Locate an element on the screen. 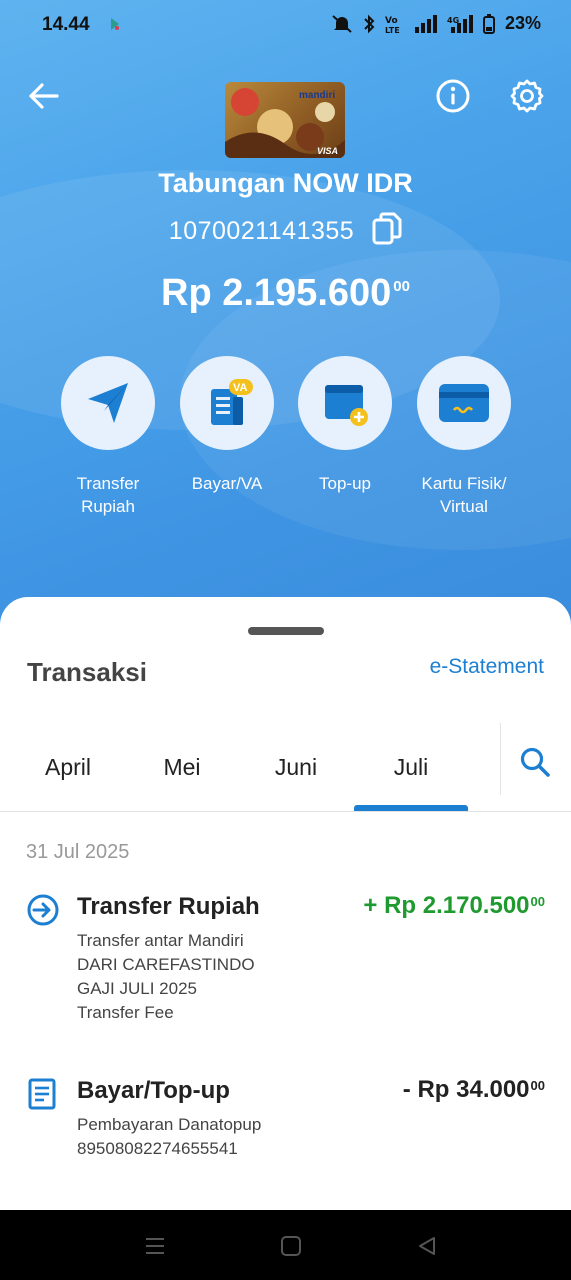 The height and width of the screenshot is (1280, 571). account-balance: Rp 2.195.600 00 is located at coordinates (285, 293).